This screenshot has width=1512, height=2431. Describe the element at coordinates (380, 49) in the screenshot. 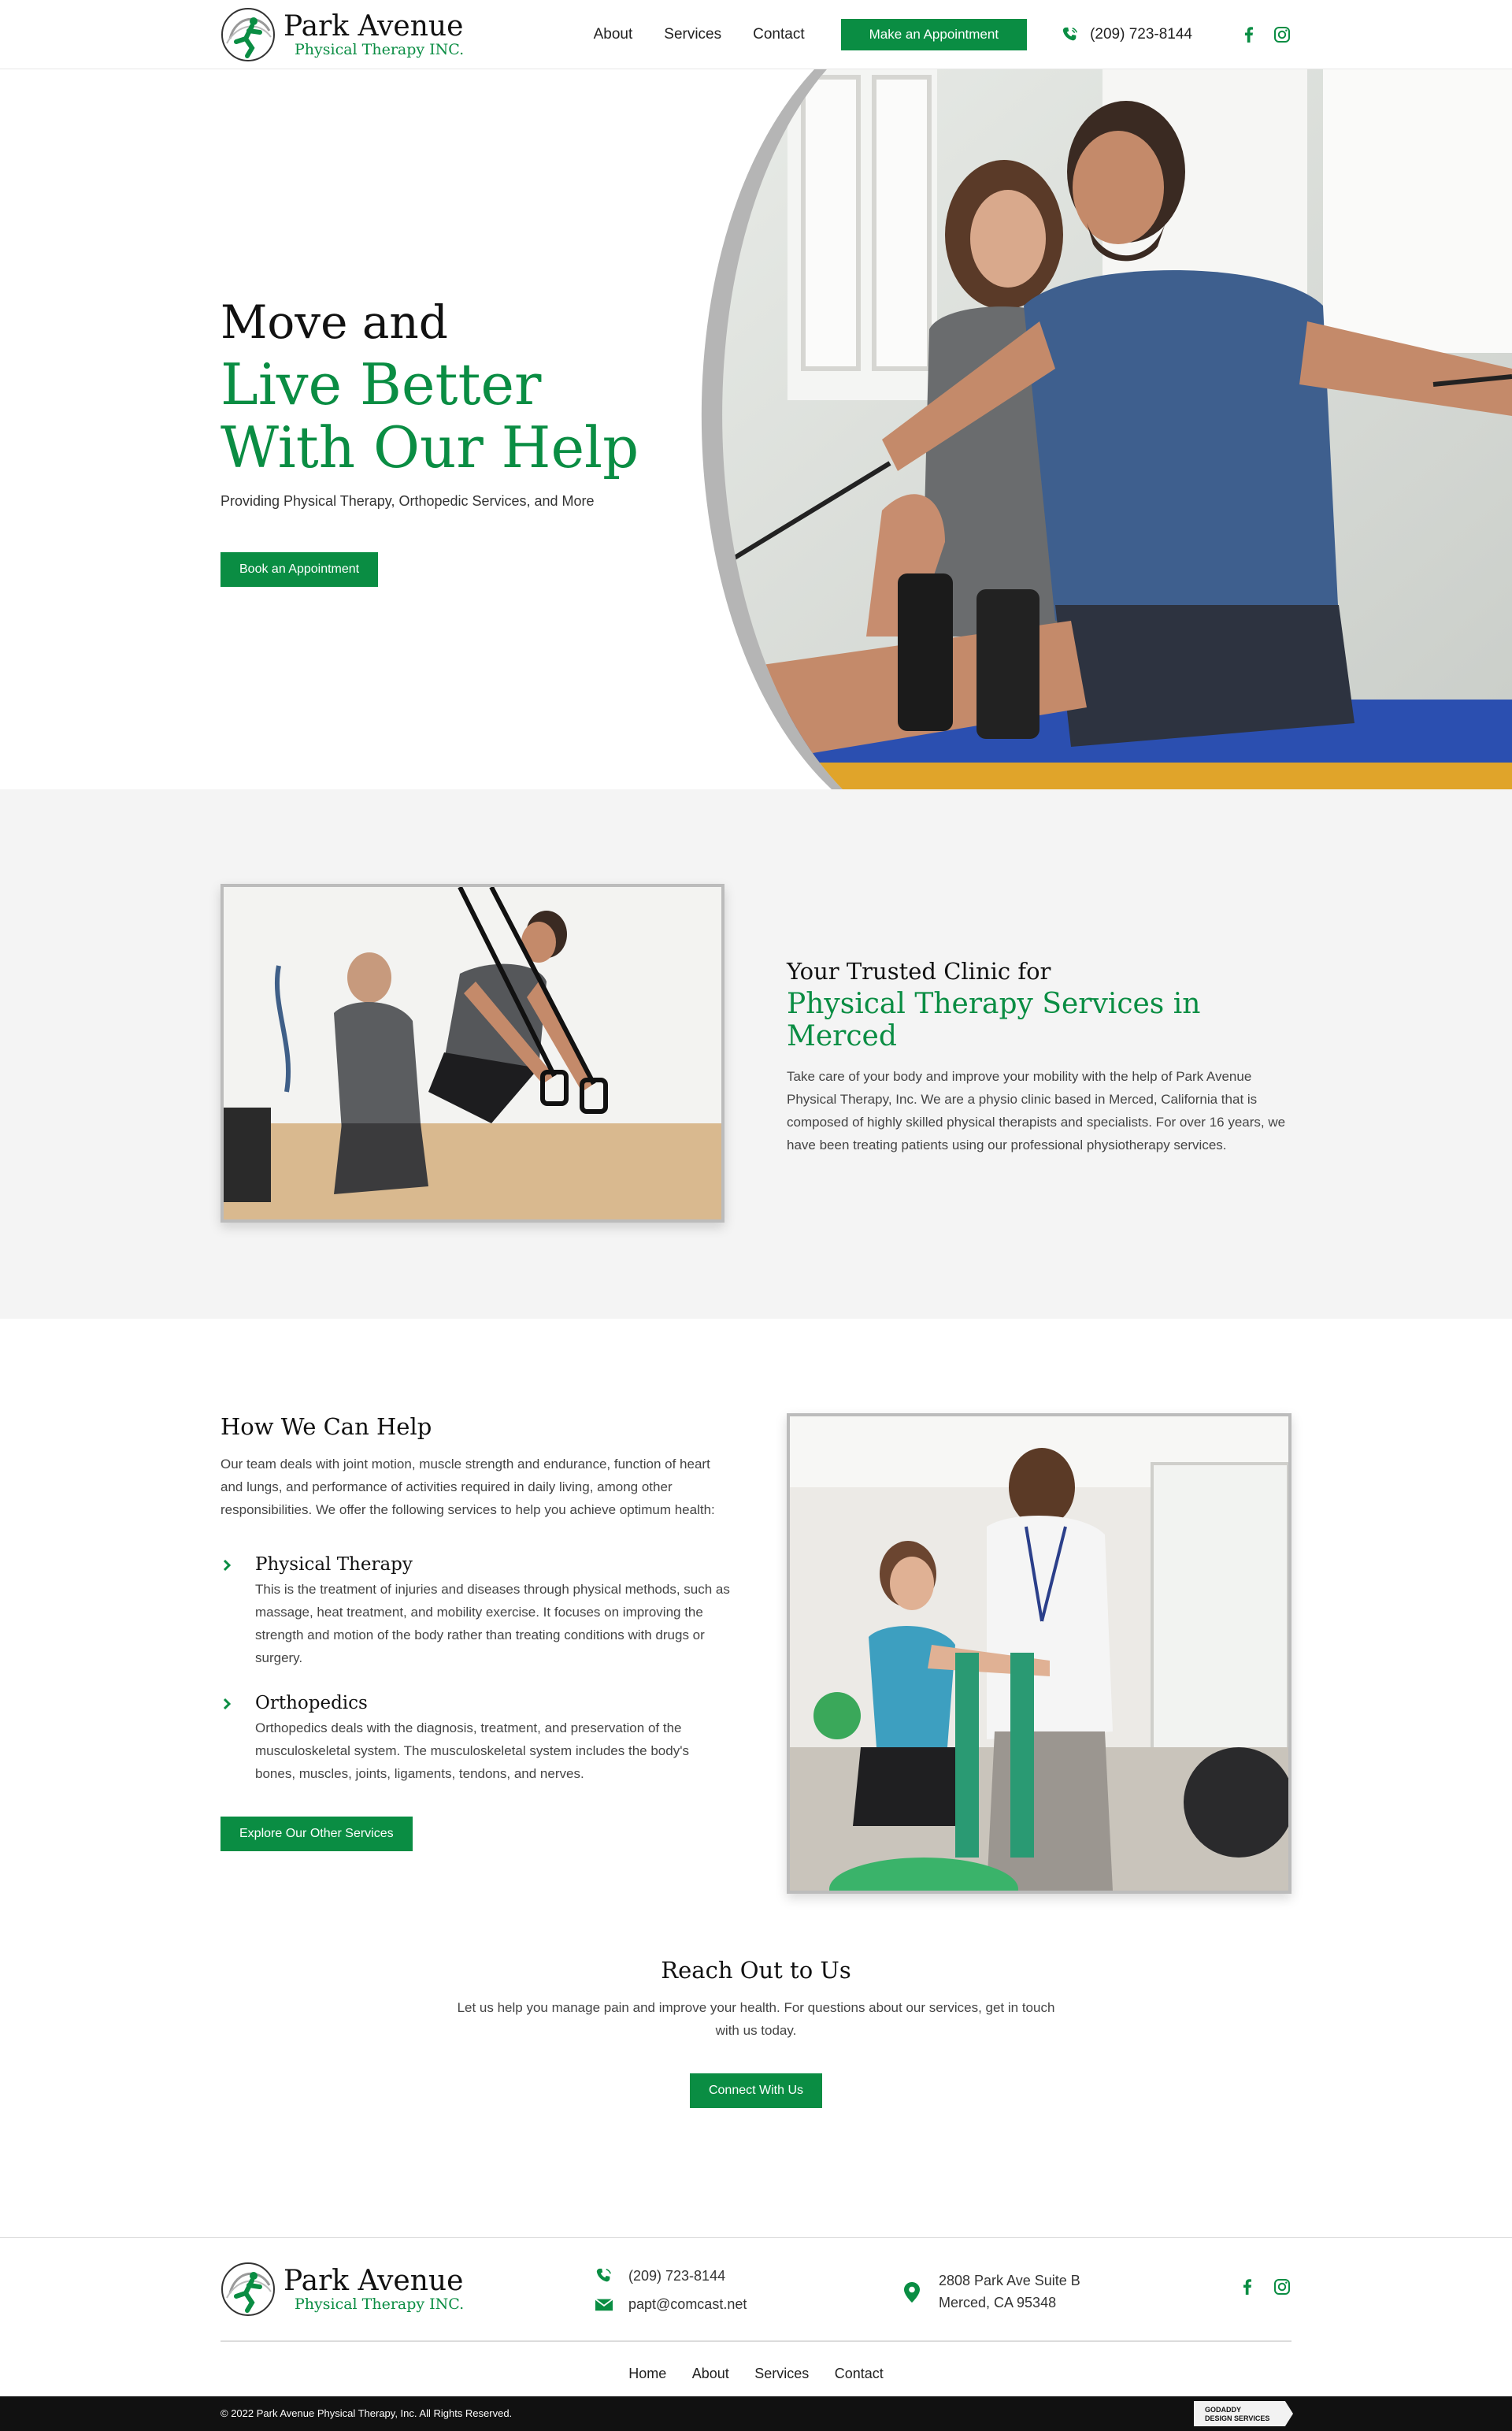

I see `logo-tagline: Physical Therapy INC.` at that location.